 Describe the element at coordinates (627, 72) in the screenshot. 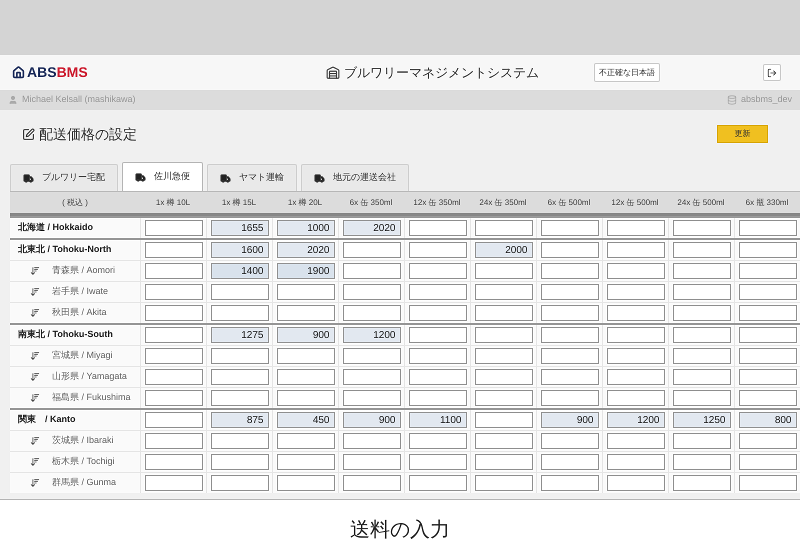

I see `language-button: 不正確な日本語` at that location.